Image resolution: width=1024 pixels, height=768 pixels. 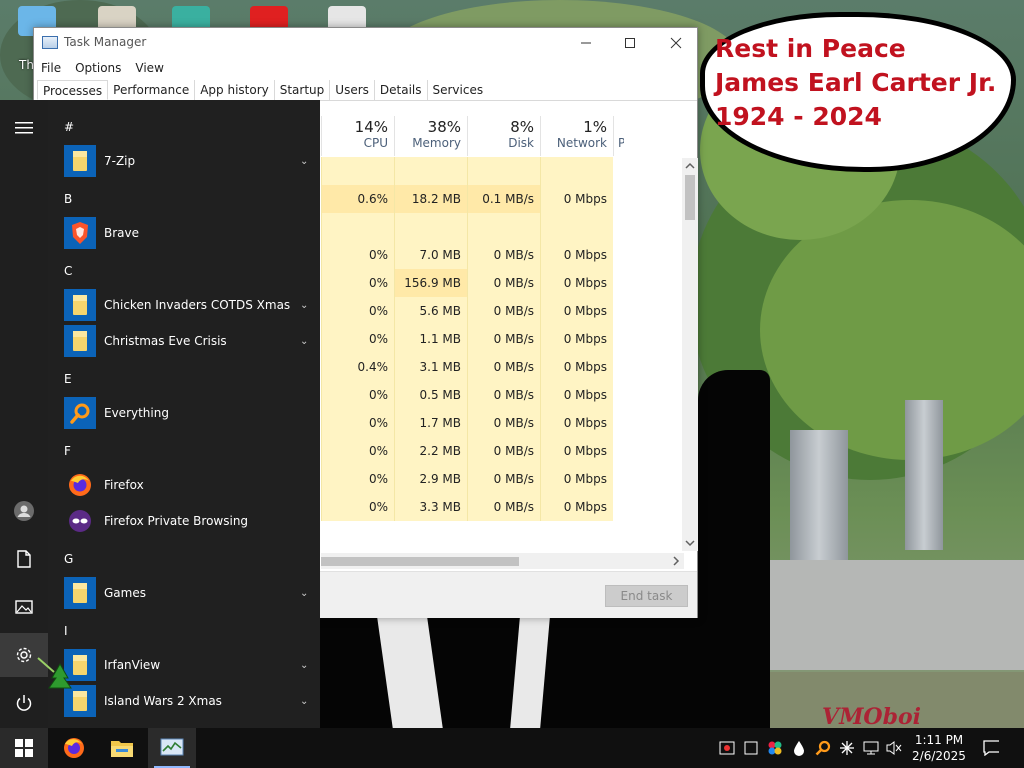 I want to click on tab-performance: Performance, so click(x=152, y=90).